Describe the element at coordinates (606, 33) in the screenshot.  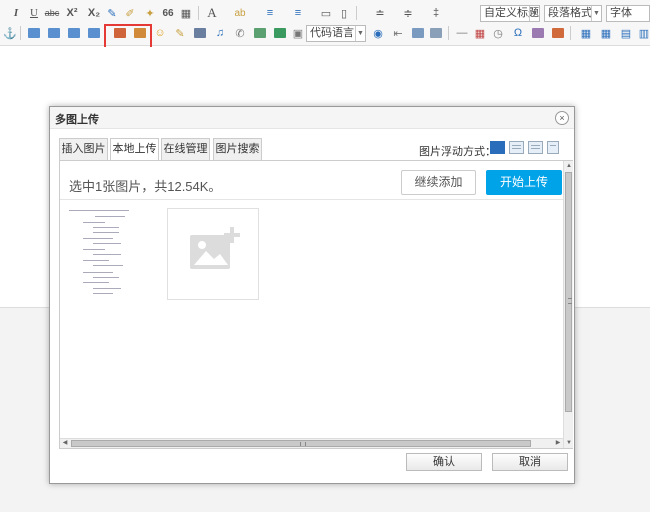
I see `delete-table-icon: ▦` at that location.